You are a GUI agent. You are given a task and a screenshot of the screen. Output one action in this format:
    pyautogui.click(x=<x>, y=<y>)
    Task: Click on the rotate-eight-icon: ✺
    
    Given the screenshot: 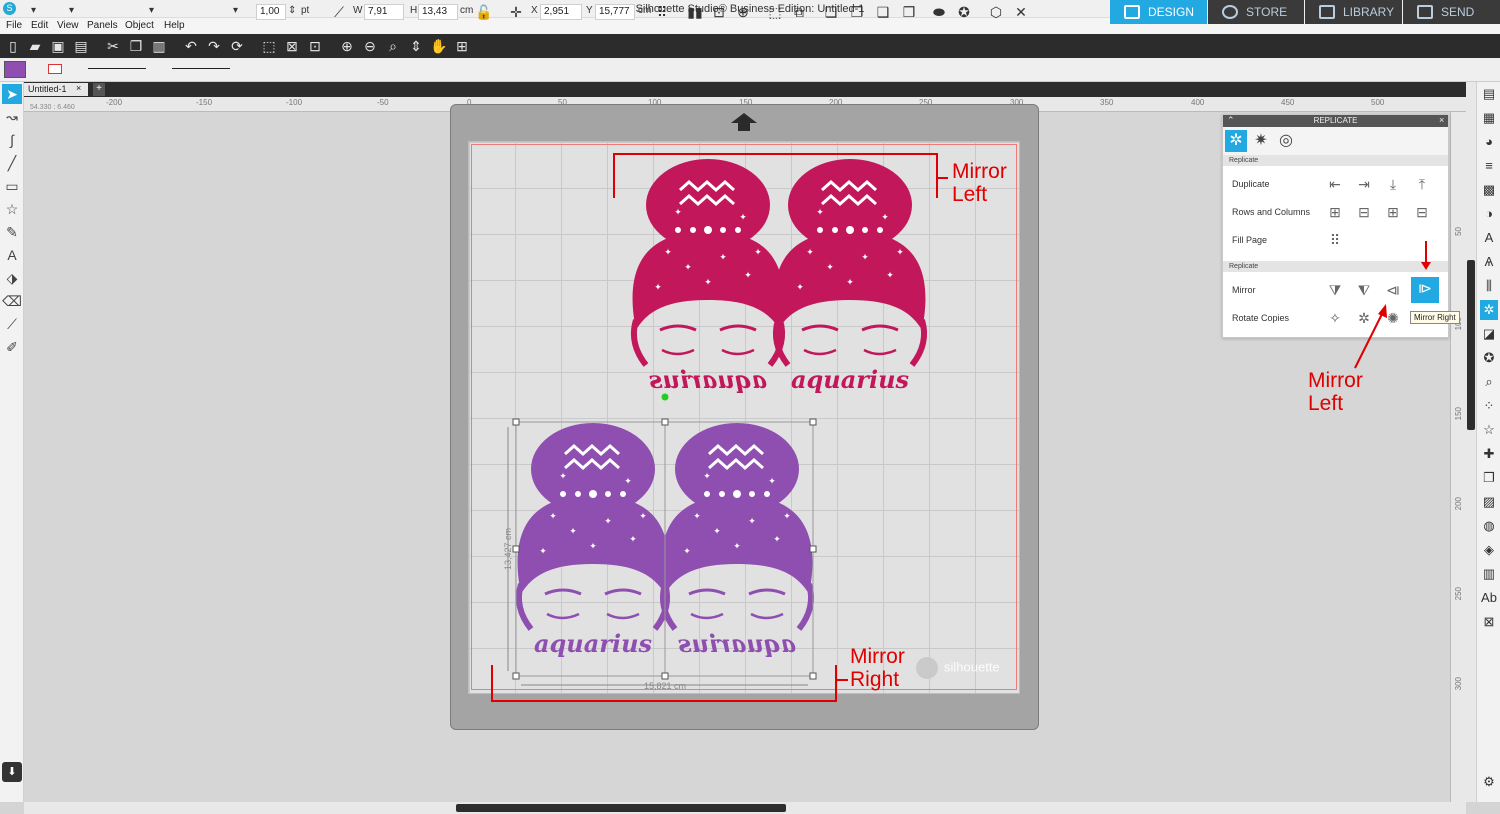 What is the action you would take?
    pyautogui.click(x=1393, y=318)
    